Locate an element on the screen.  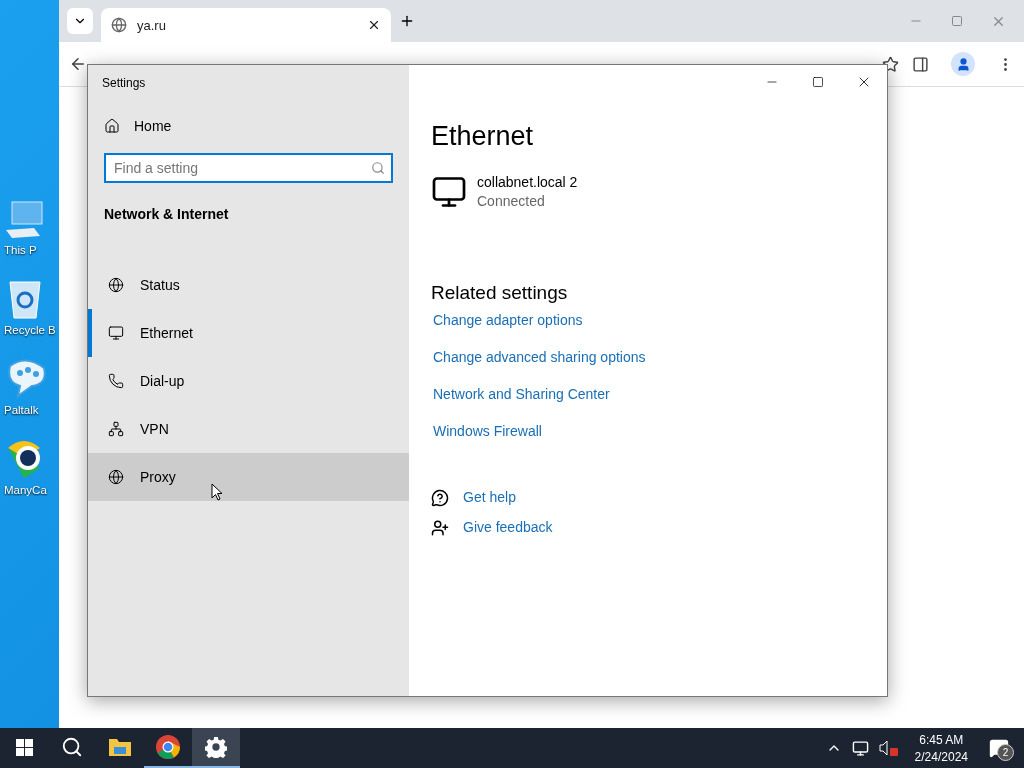
new-tab-icon is located at coordinates (407, 21).